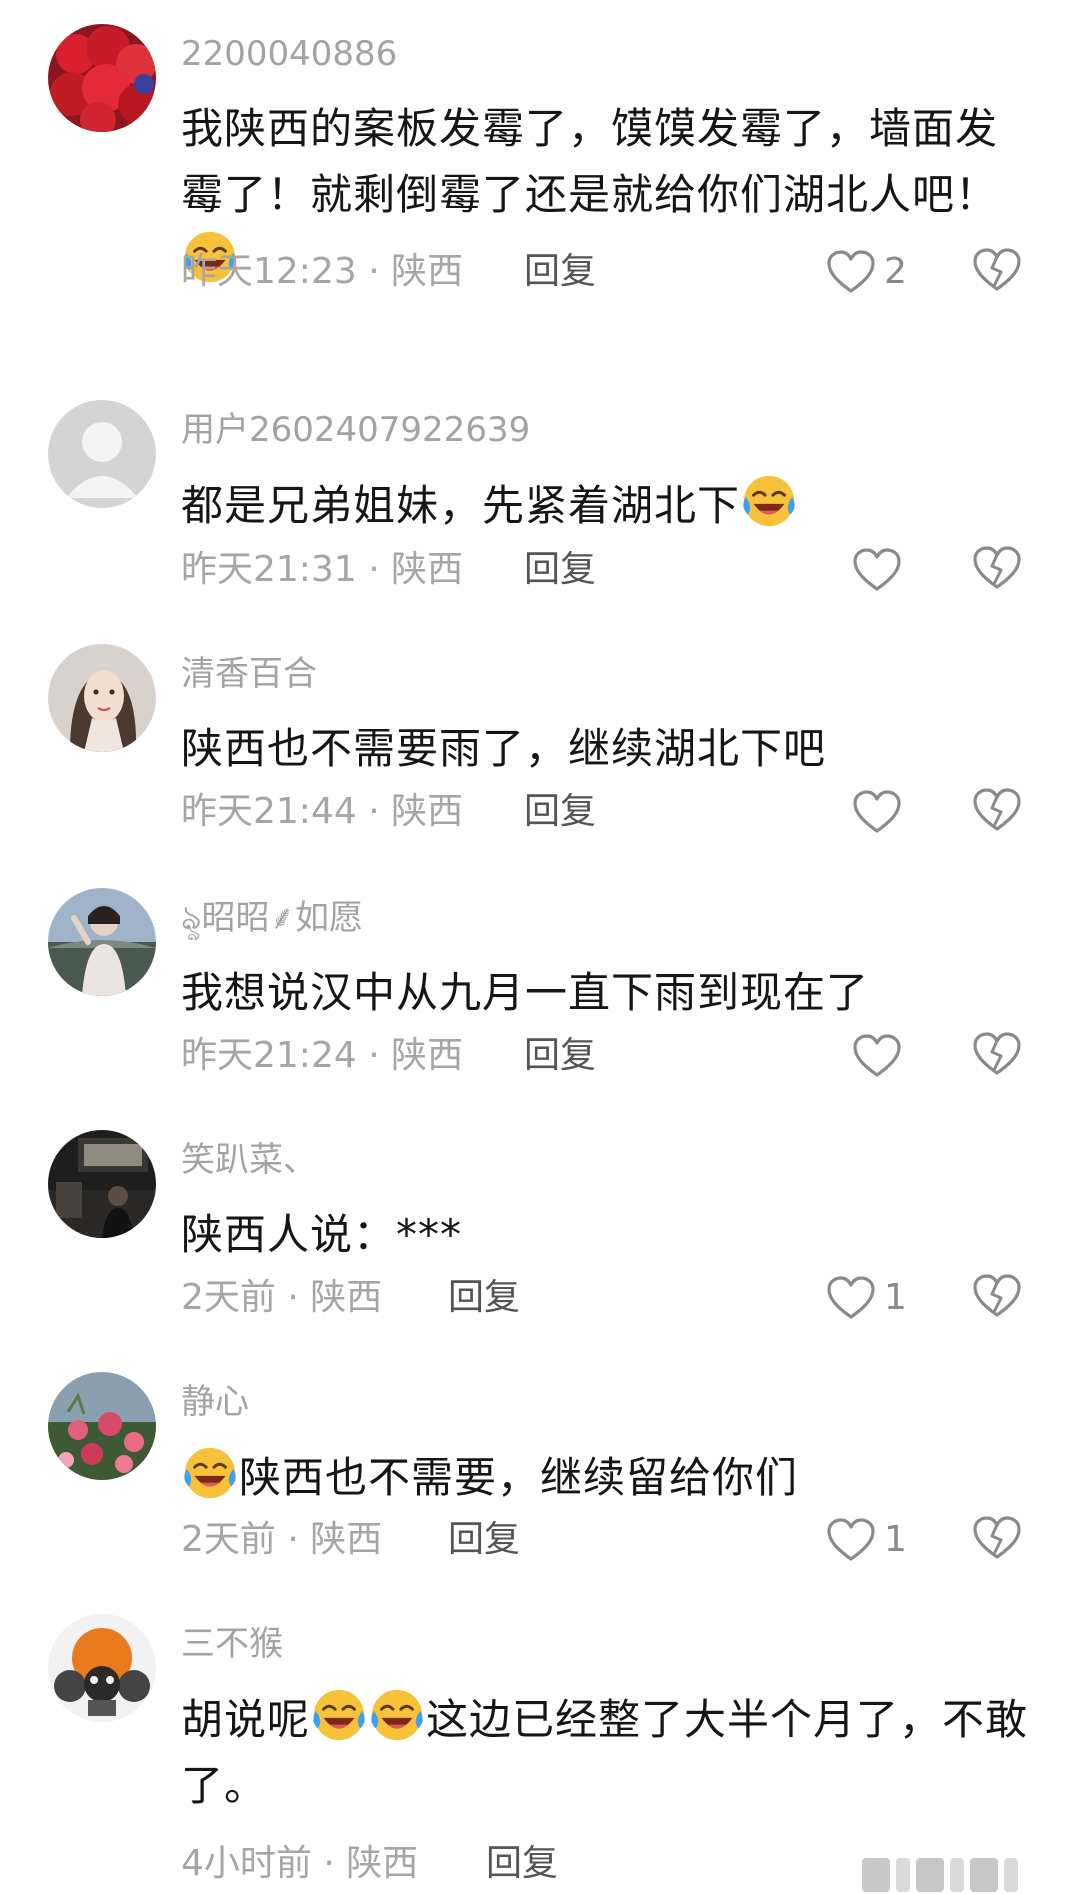 This screenshot has width=1080, height=1894. Describe the element at coordinates (249, 1160) in the screenshot. I see `comment-username: 笑趴菜、` at that location.